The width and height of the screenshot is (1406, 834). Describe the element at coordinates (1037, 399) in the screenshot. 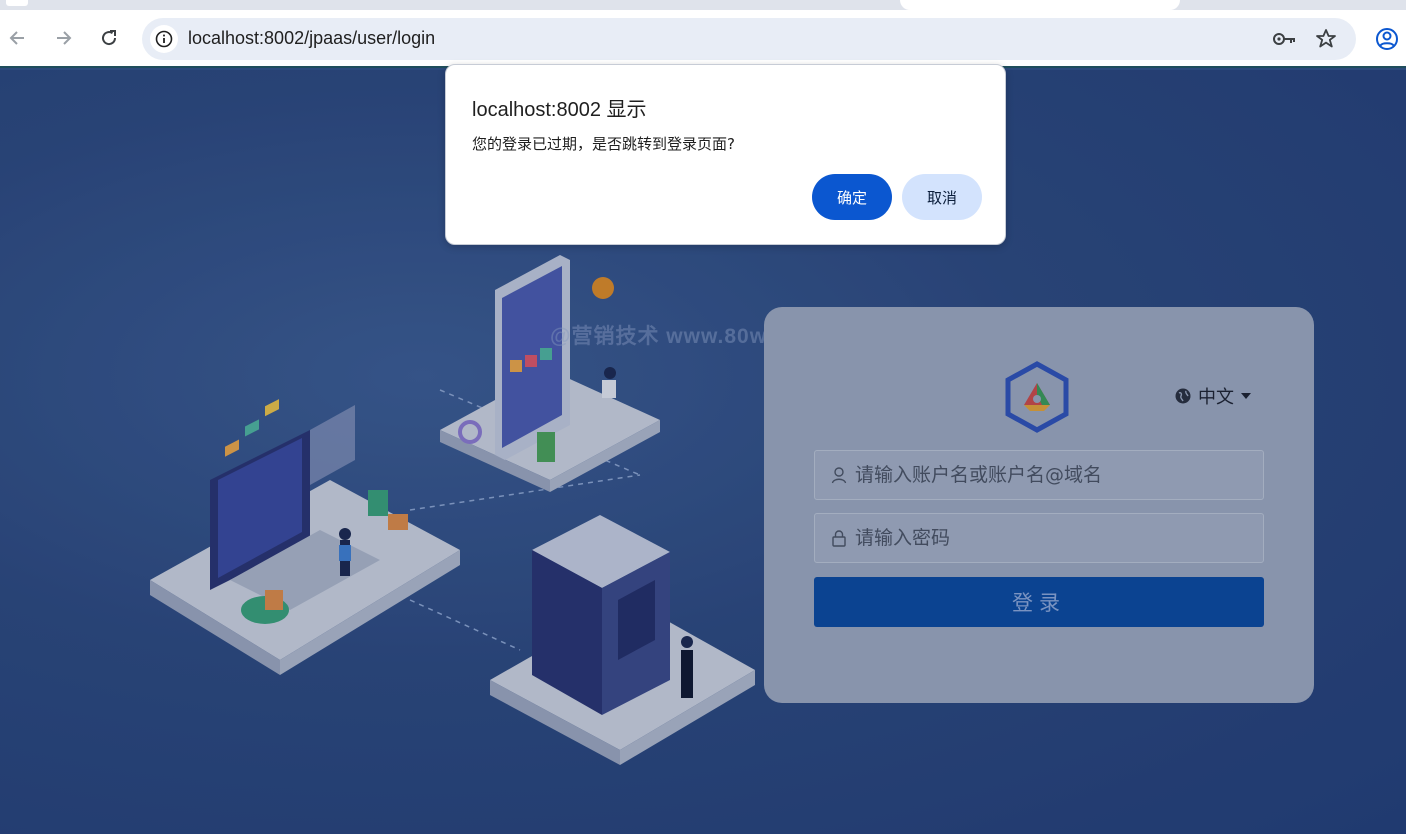

I see `app-logo` at that location.